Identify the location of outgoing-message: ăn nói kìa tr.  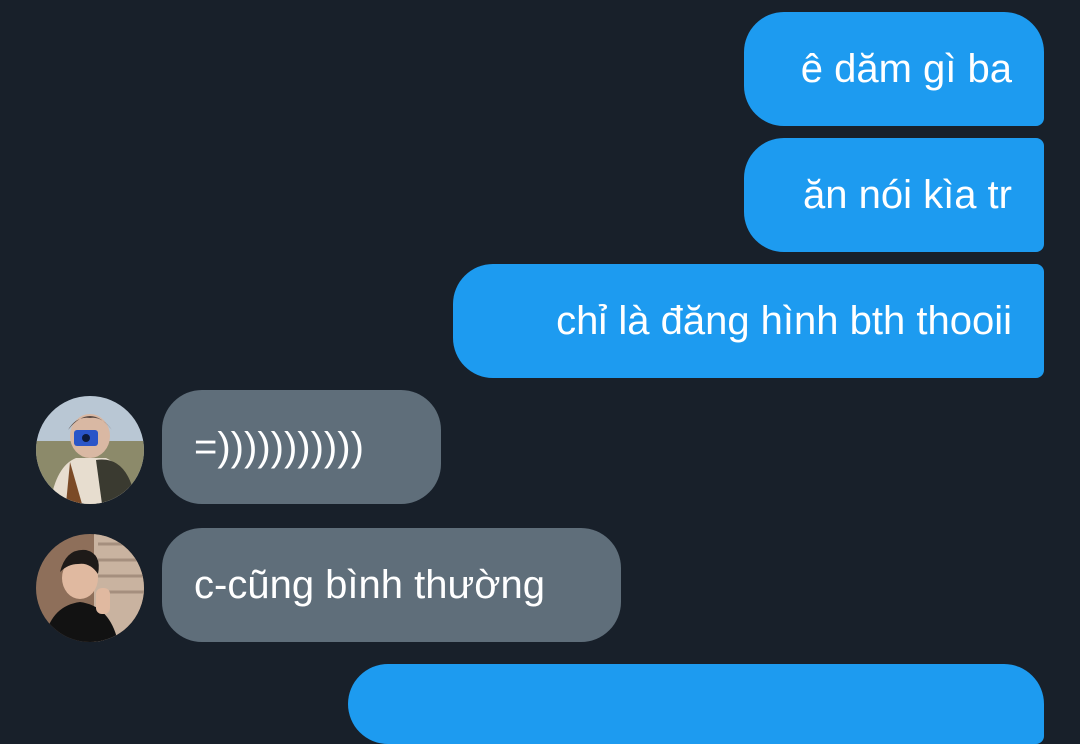
(894, 195).